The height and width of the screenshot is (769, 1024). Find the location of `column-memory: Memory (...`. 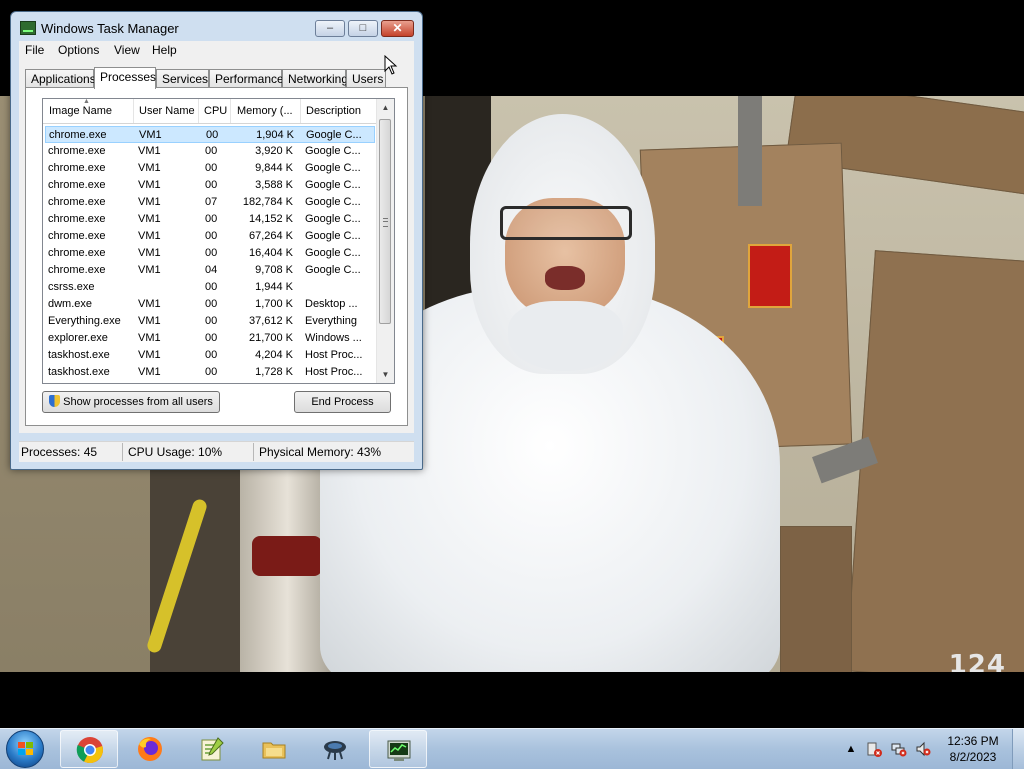

column-memory: Memory (... is located at coordinates (265, 111).